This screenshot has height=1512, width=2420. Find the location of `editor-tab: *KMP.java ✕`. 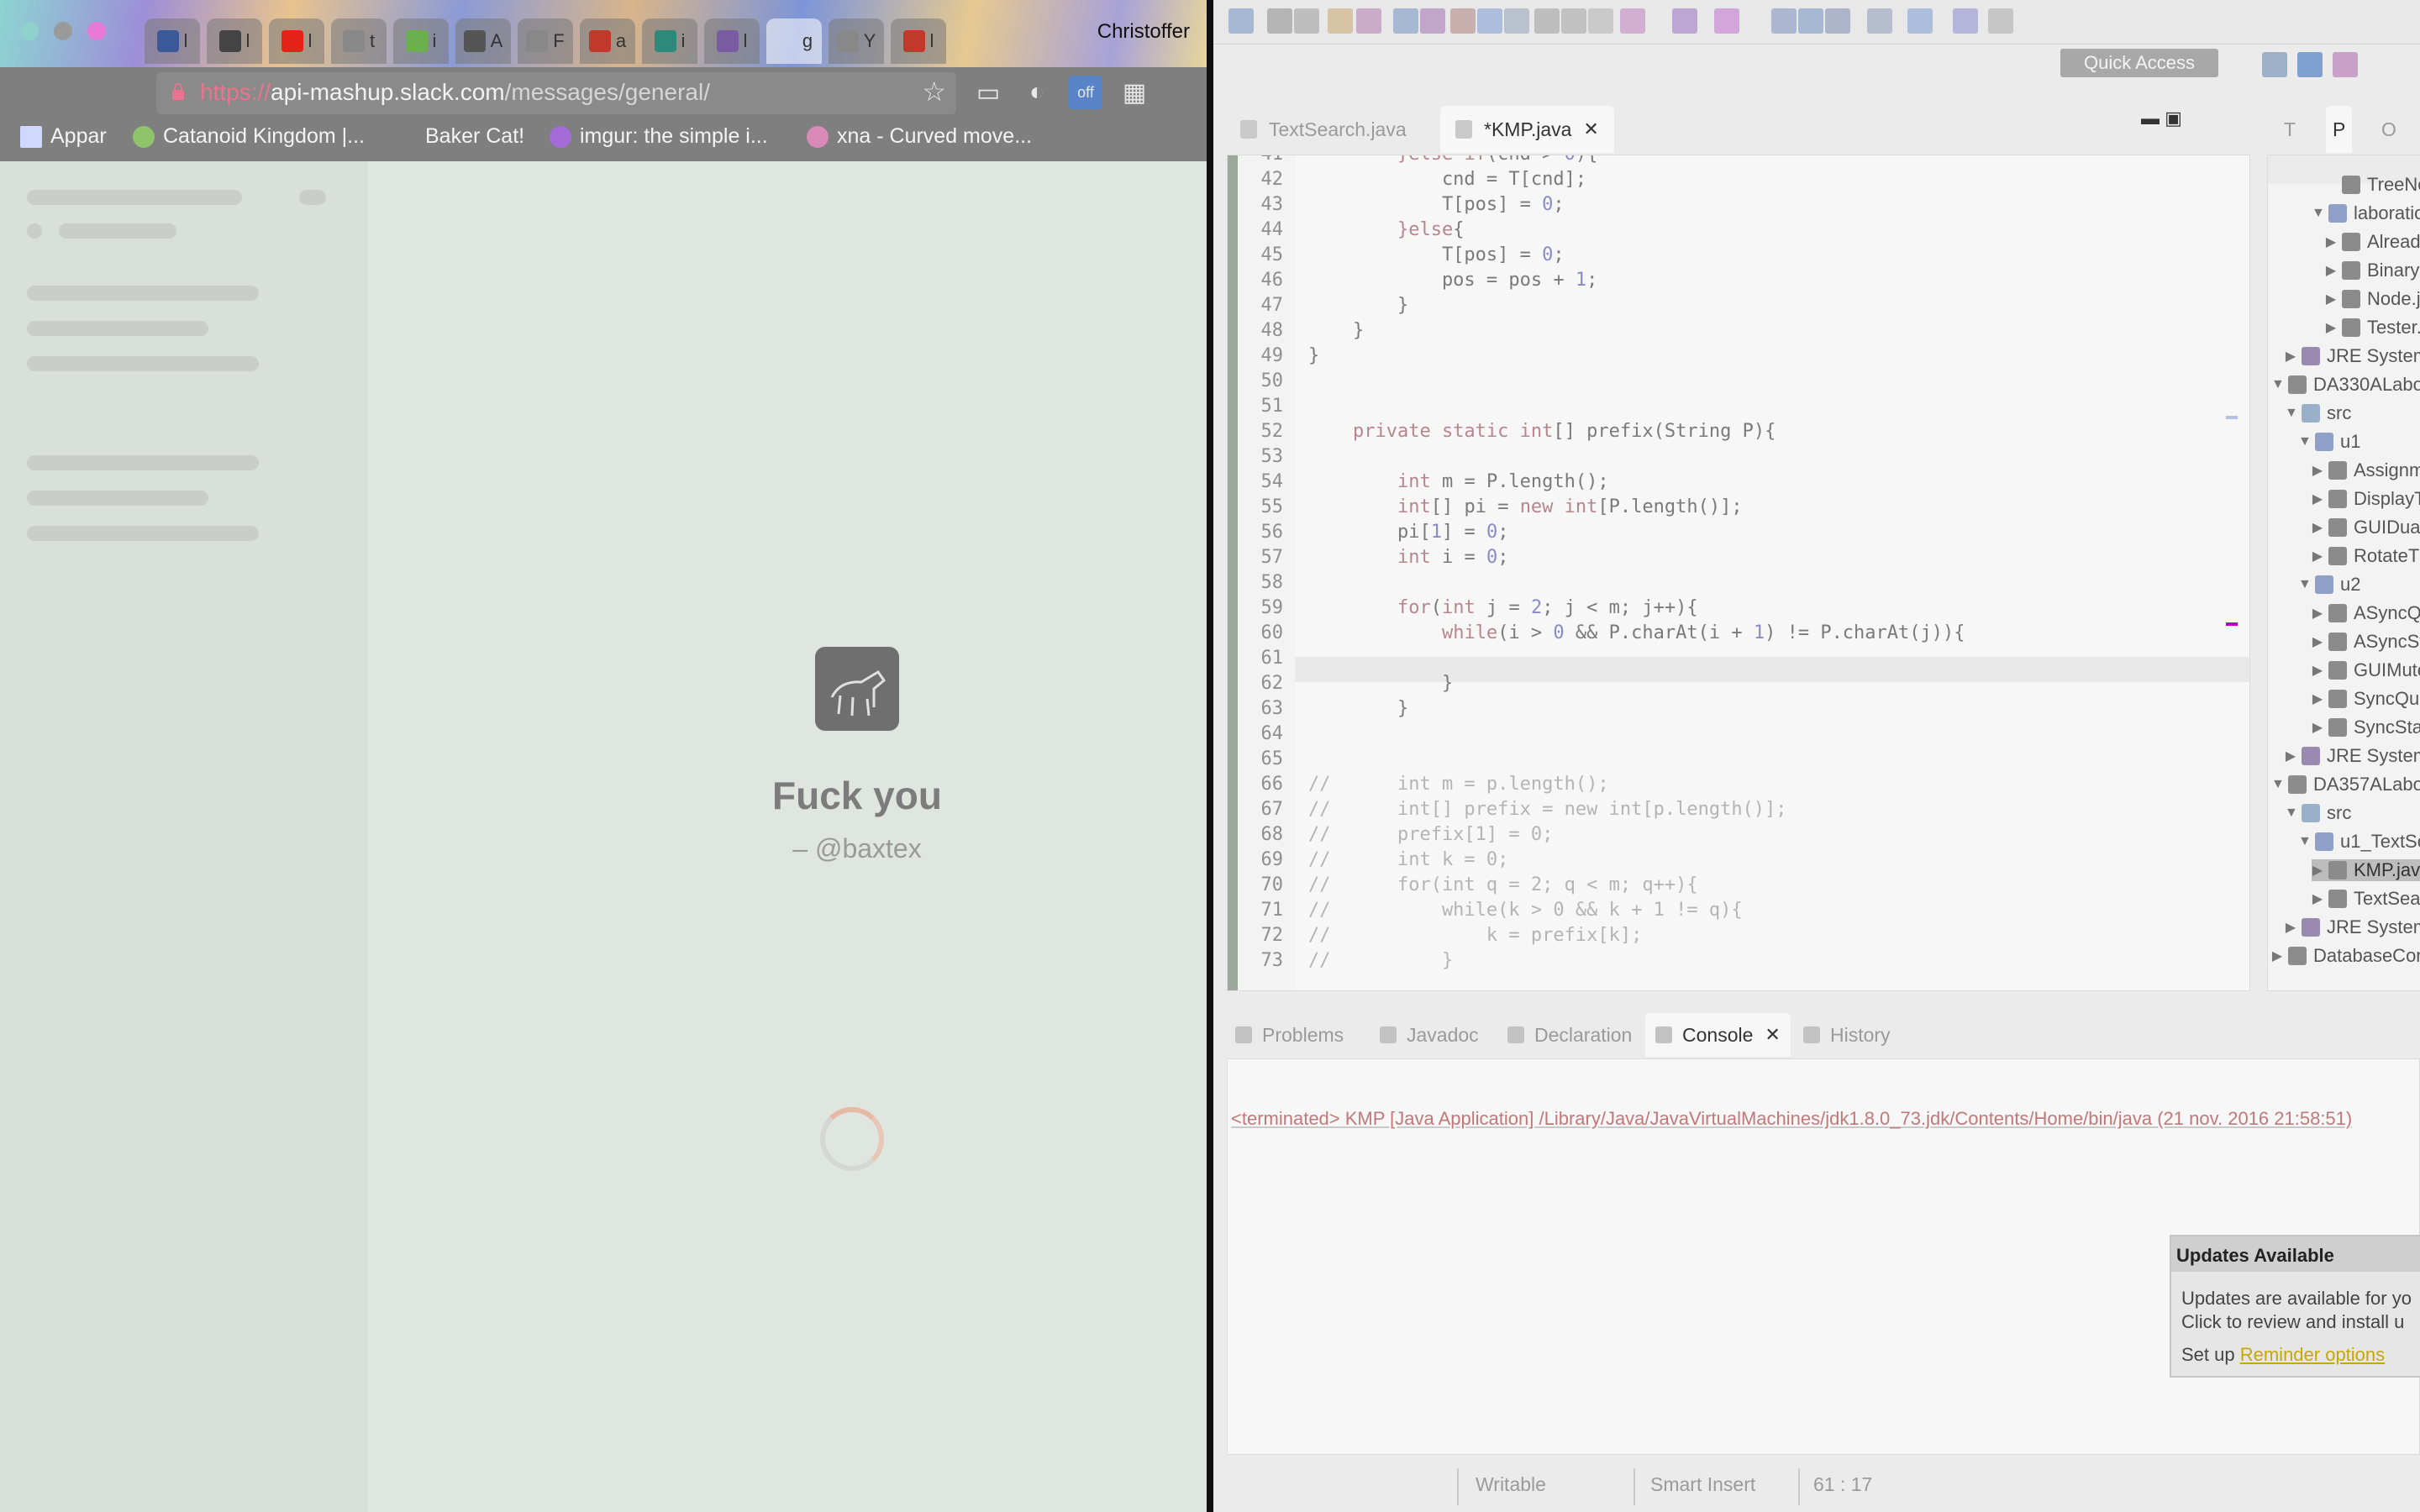

editor-tab: *KMP.java ✕ is located at coordinates (1527, 129).